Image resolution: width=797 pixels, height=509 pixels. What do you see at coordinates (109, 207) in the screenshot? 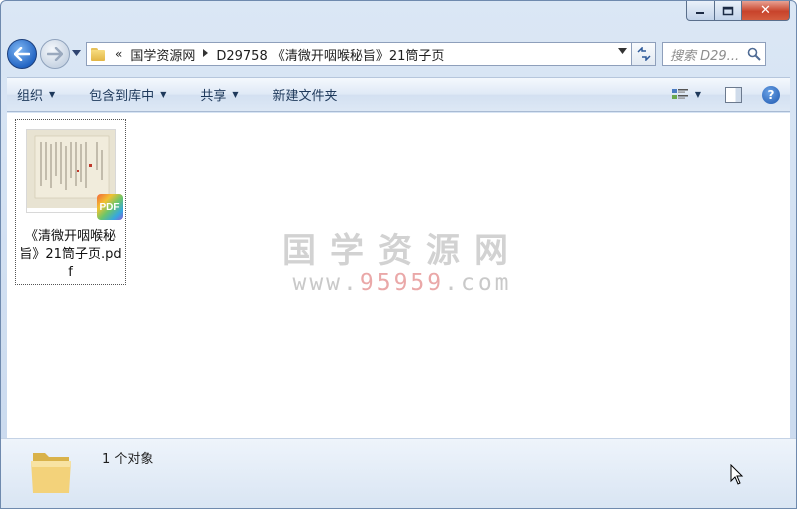
I see `pdf-badge-icon: PDF` at bounding box center [109, 207].